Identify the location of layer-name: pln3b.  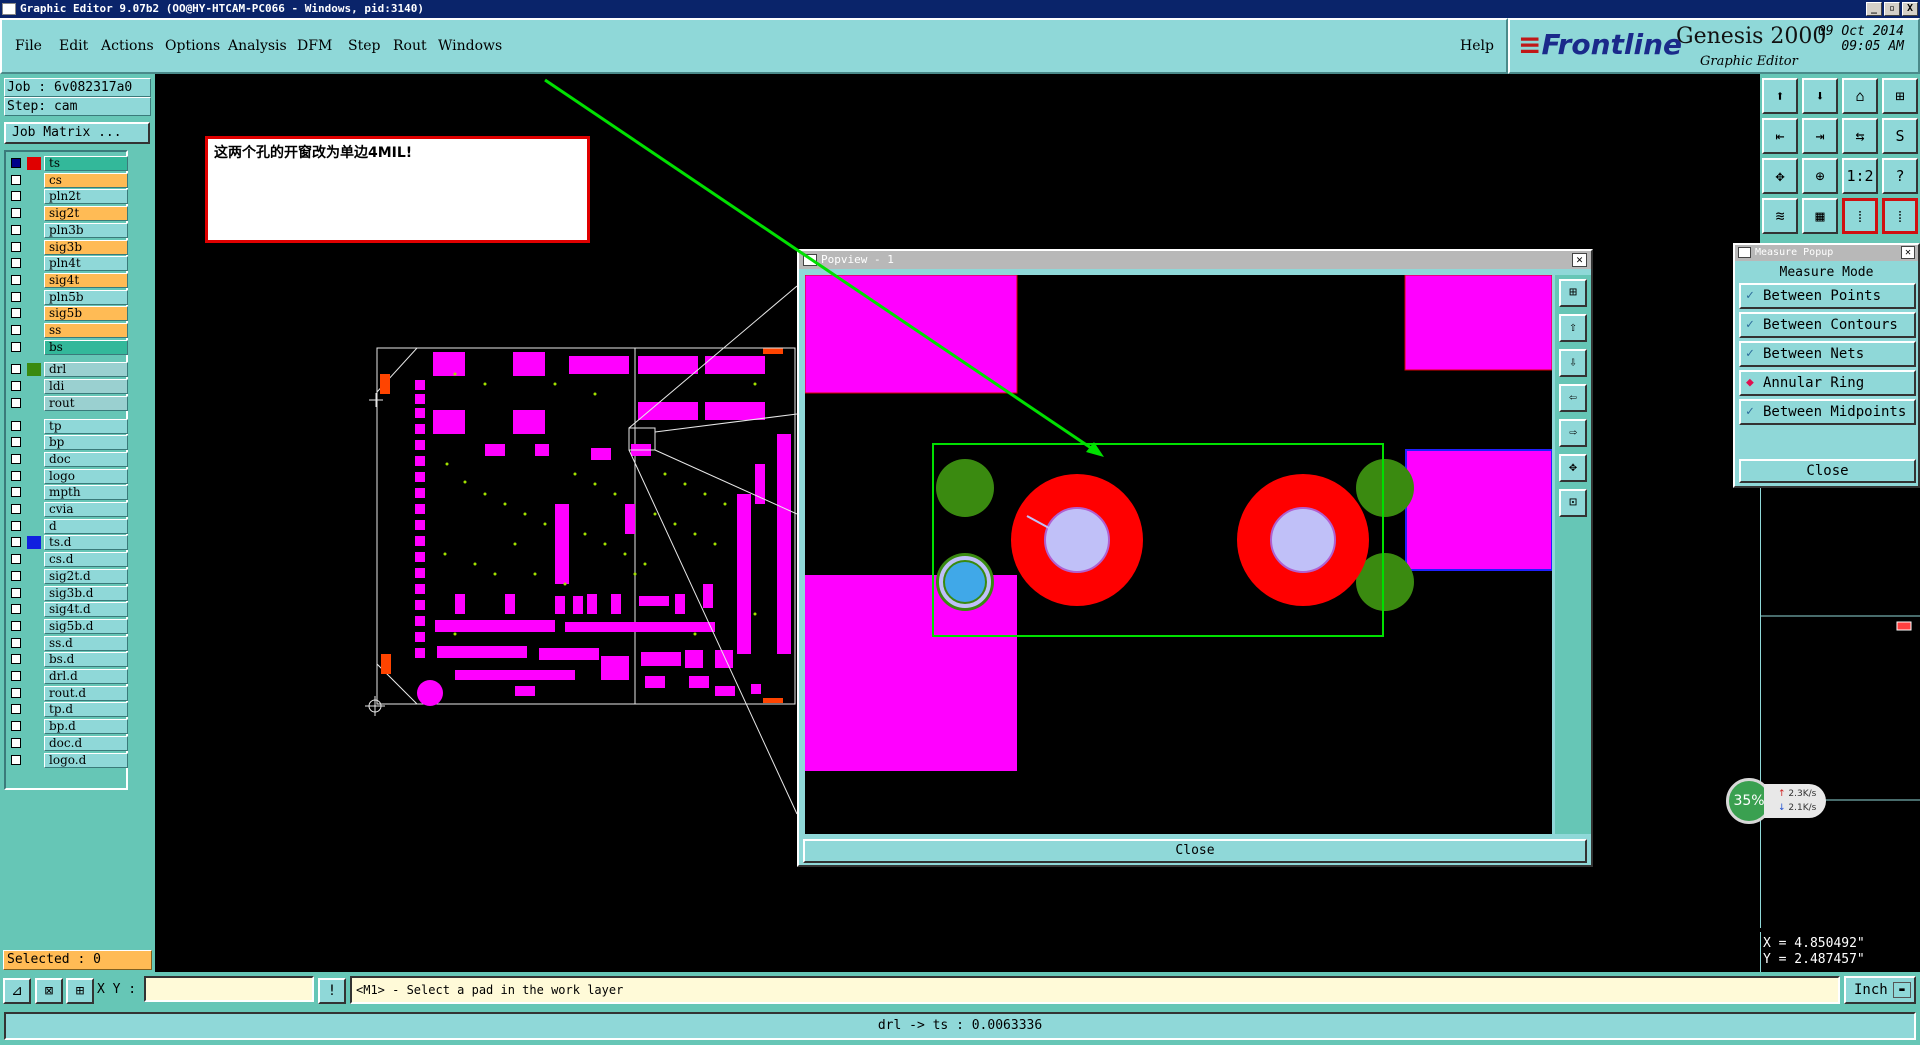
(86, 230).